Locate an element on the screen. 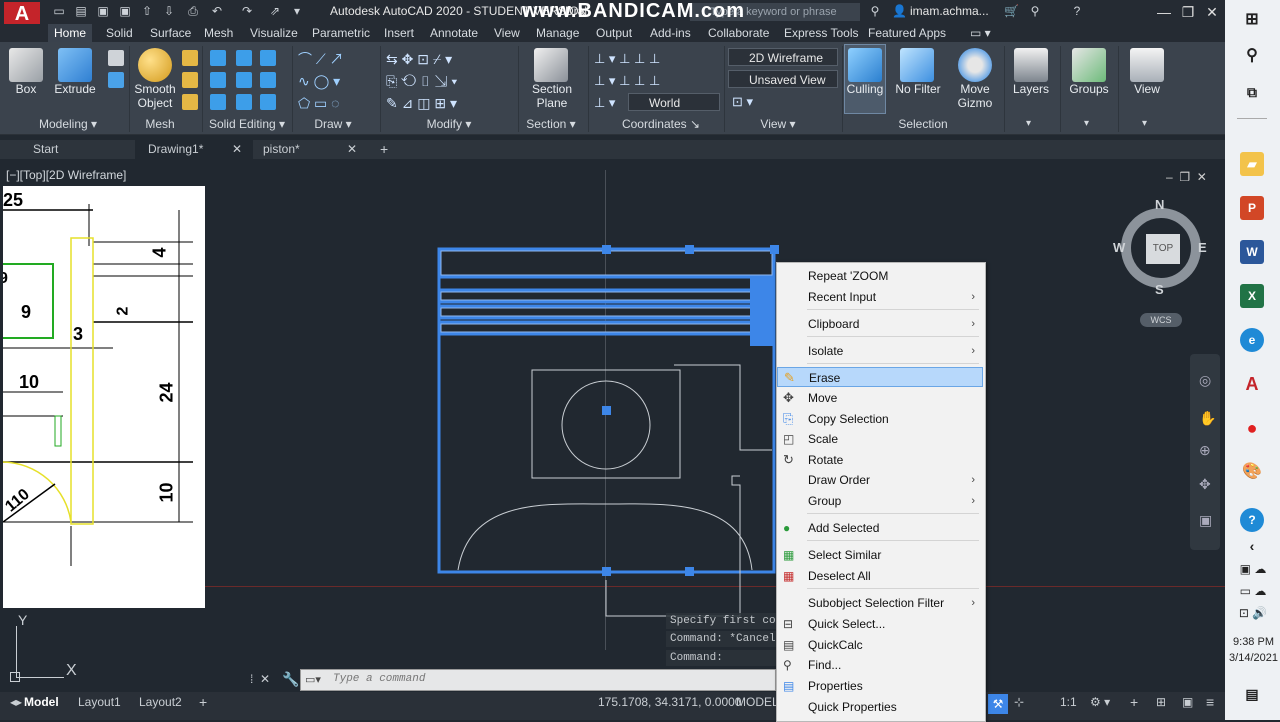 The width and height of the screenshot is (1280, 722). menu-item-add-selected: ● Add Selected is located at coordinates (880, 528).